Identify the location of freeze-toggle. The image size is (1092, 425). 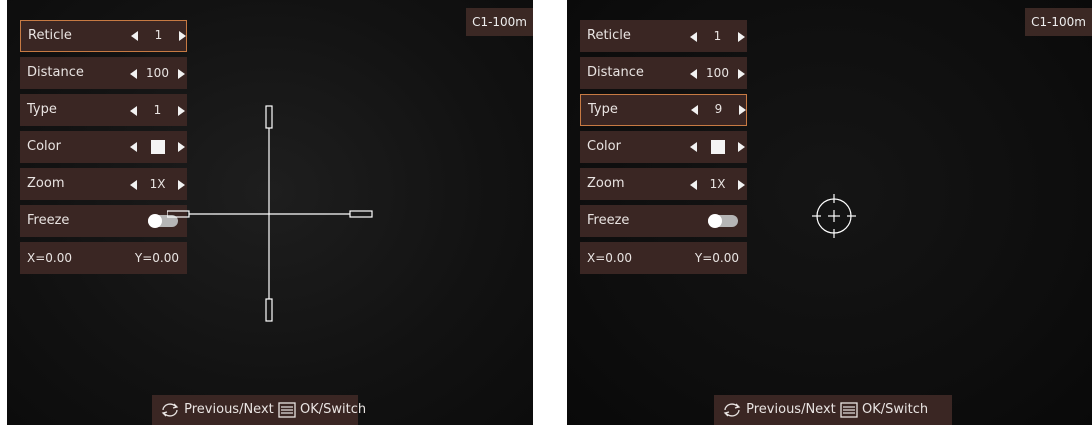
(723, 221).